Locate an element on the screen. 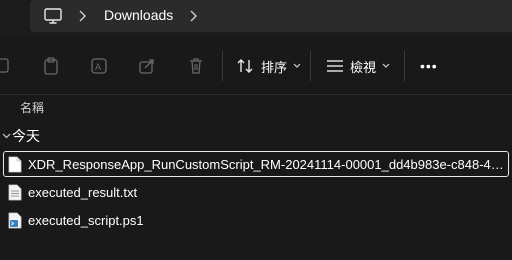 The height and width of the screenshot is (260, 512). address-bar: Downloads is located at coordinates (256, 19).